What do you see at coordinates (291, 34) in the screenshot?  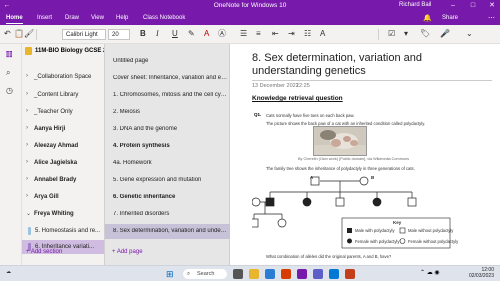 I see `indent-icon: ⇥` at bounding box center [291, 34].